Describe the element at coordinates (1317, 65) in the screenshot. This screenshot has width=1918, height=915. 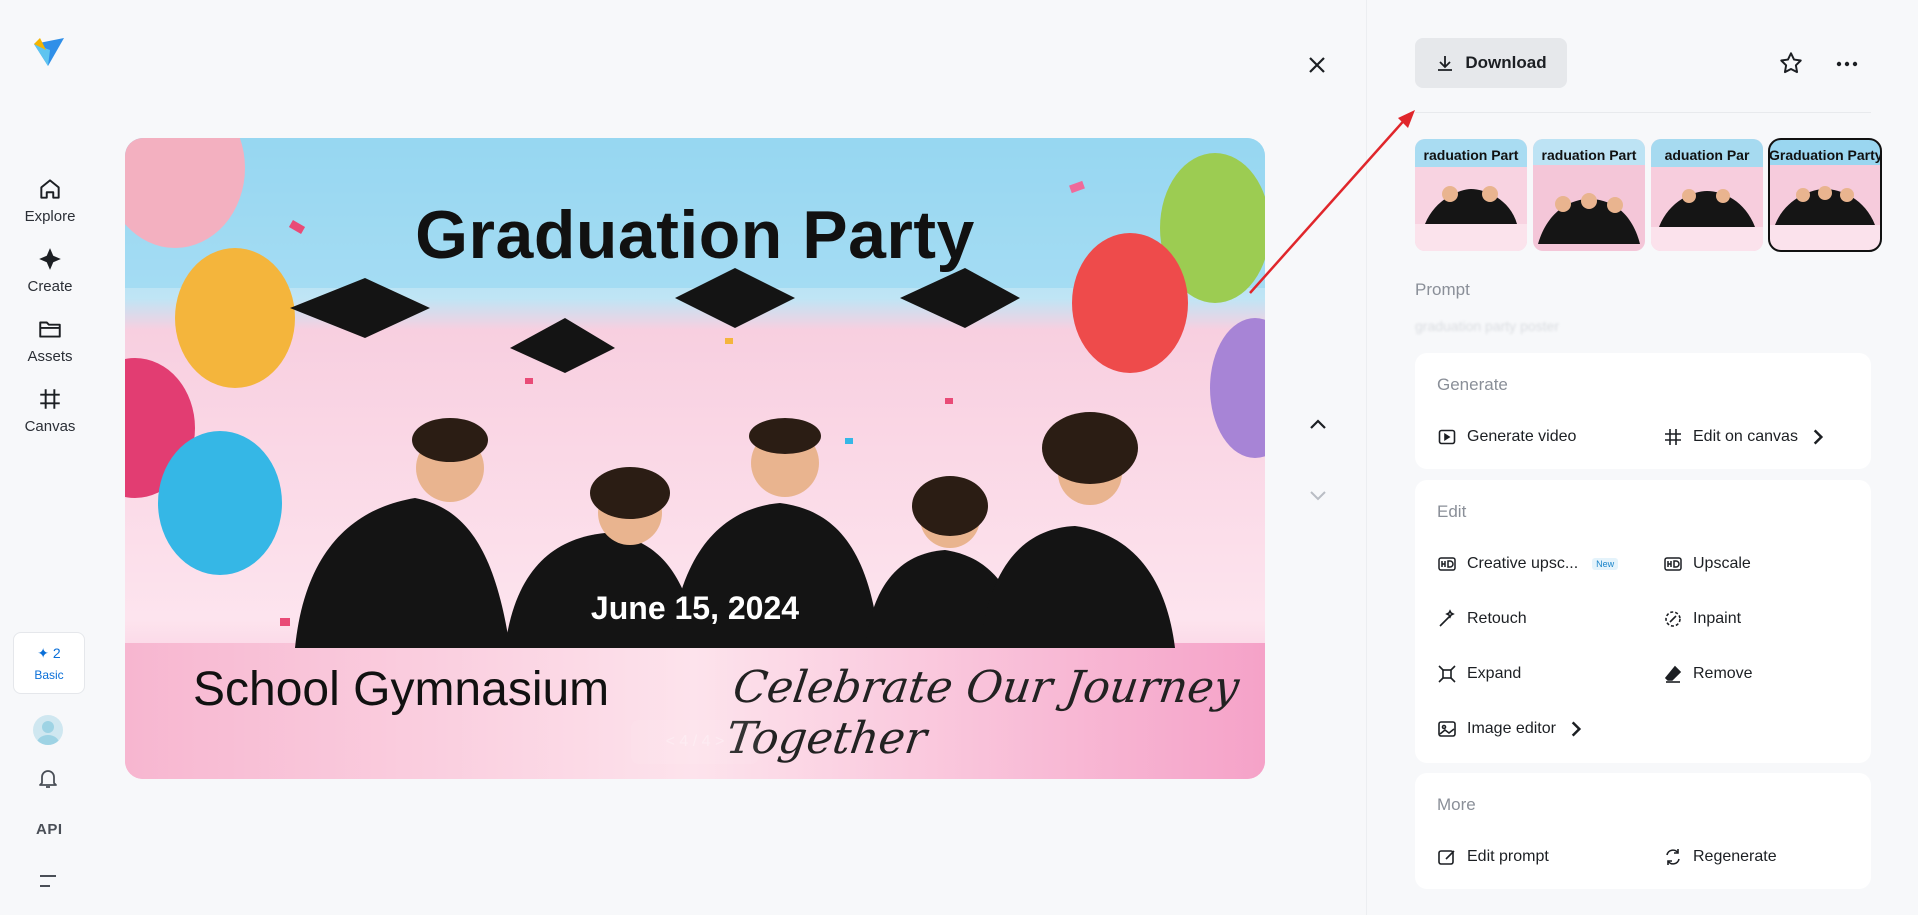
I see `close-icon` at that location.